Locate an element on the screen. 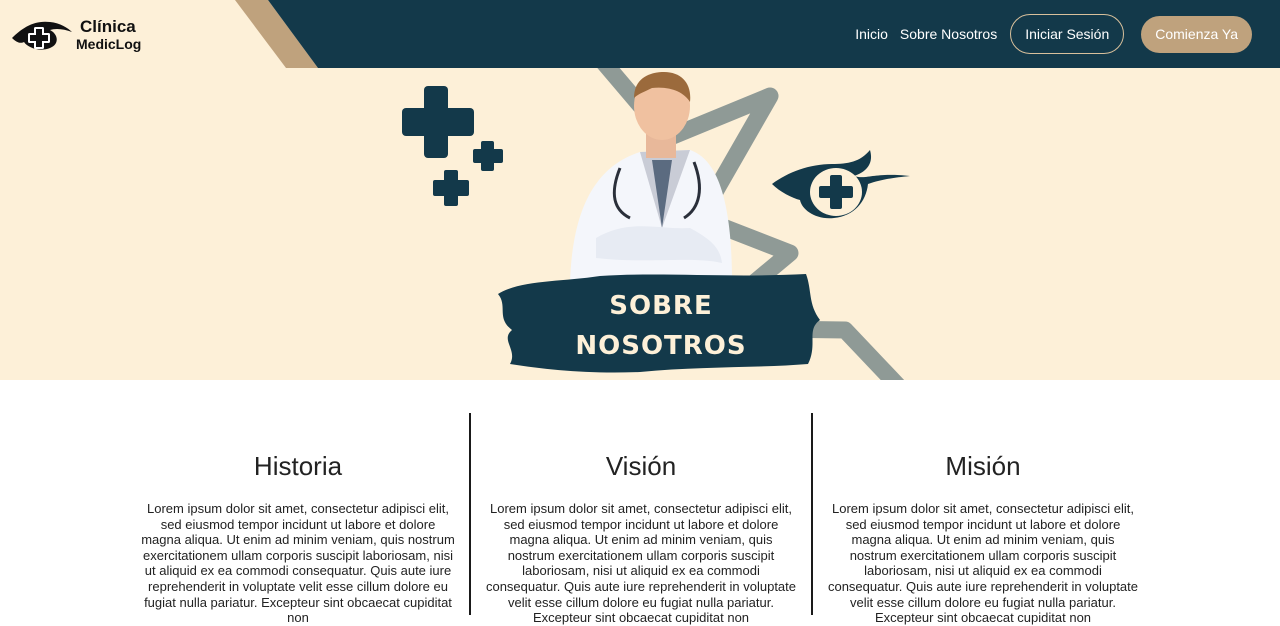 The height and width of the screenshot is (626, 1280). hero-title: SOBRE NOSOTROS is located at coordinates (661, 326).